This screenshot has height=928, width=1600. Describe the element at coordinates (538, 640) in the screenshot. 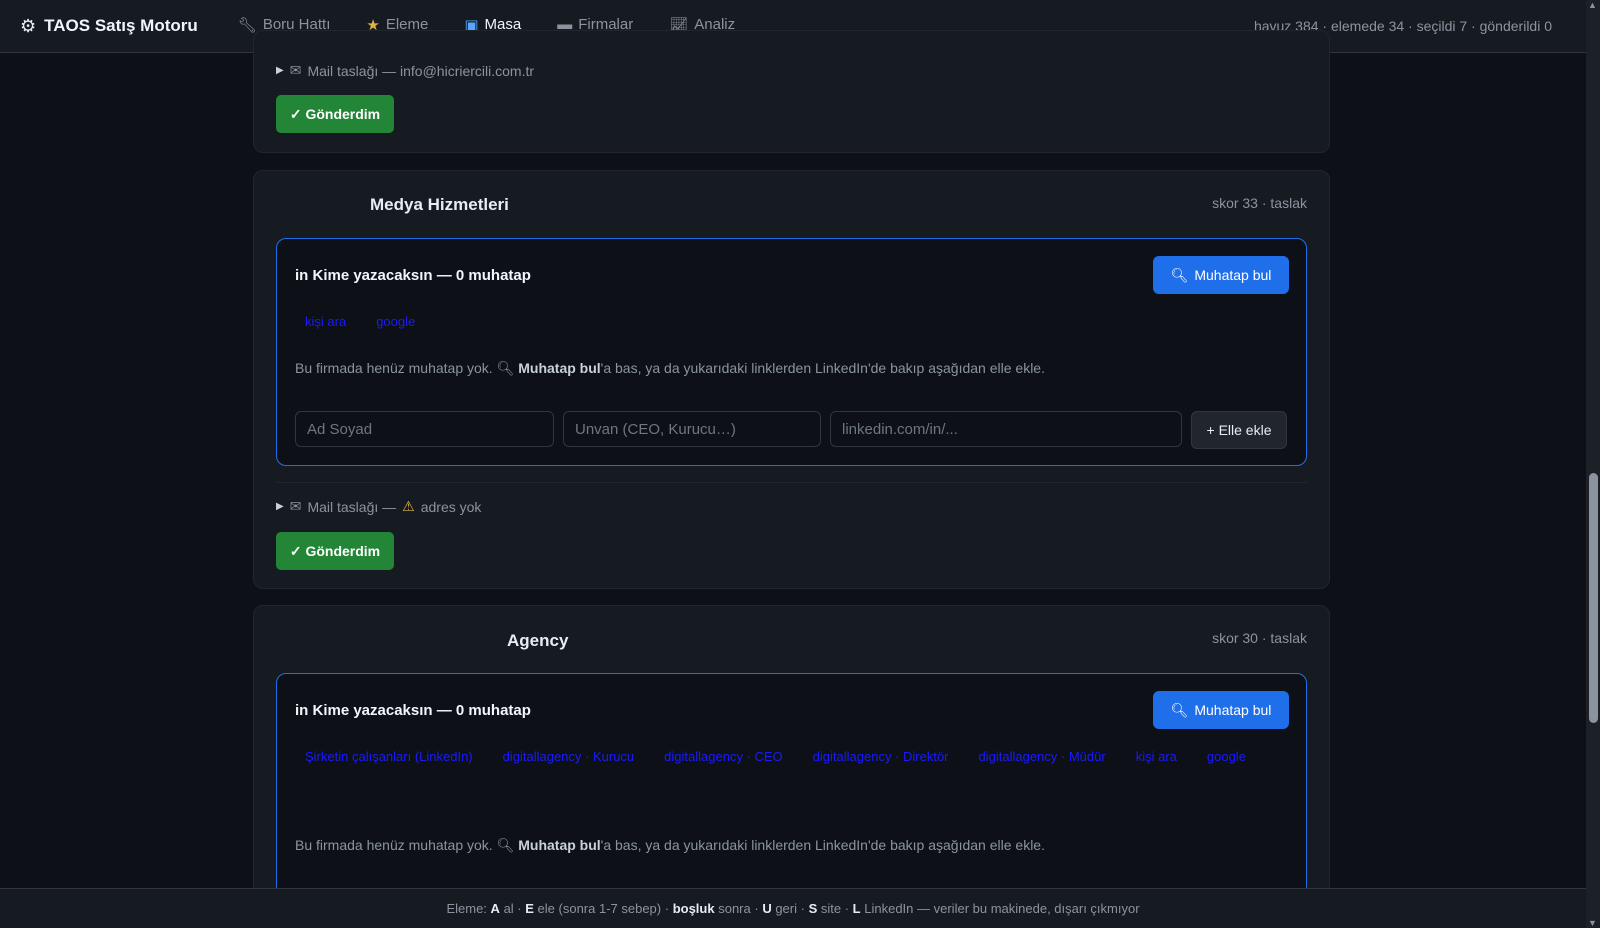

I see `company-name: Agency` at that location.